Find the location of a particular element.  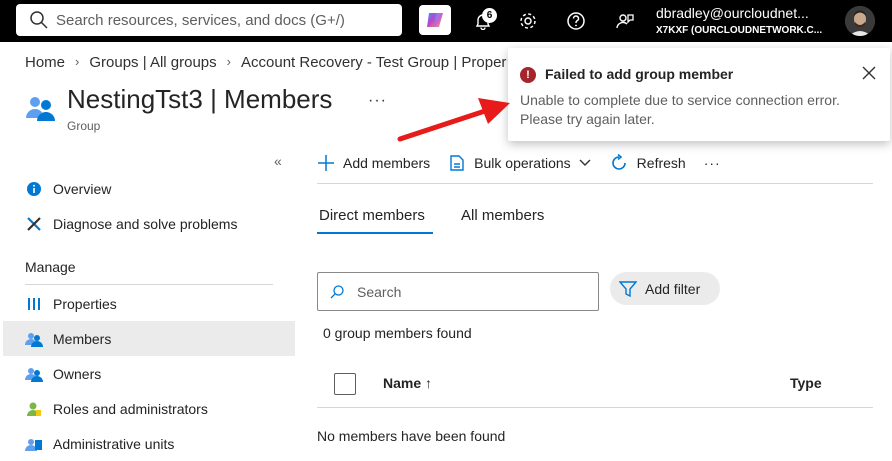

copilot-icon is located at coordinates (435, 20).